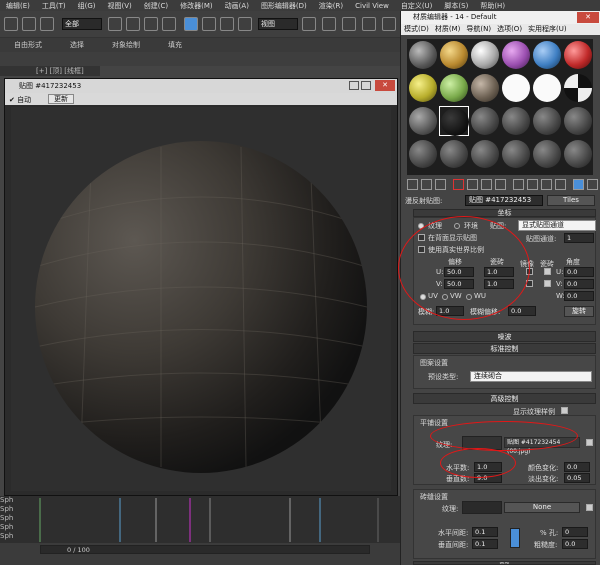  I want to click on lock-gap-icon, so click(515, 538).